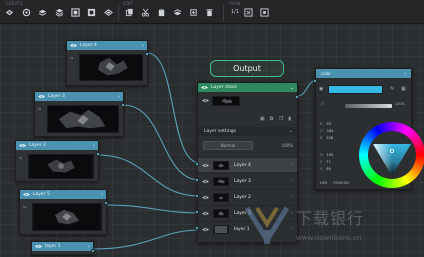  What do you see at coordinates (247, 131) in the screenshot?
I see `layer-settings-header: Layer settings ⌄` at bounding box center [247, 131].